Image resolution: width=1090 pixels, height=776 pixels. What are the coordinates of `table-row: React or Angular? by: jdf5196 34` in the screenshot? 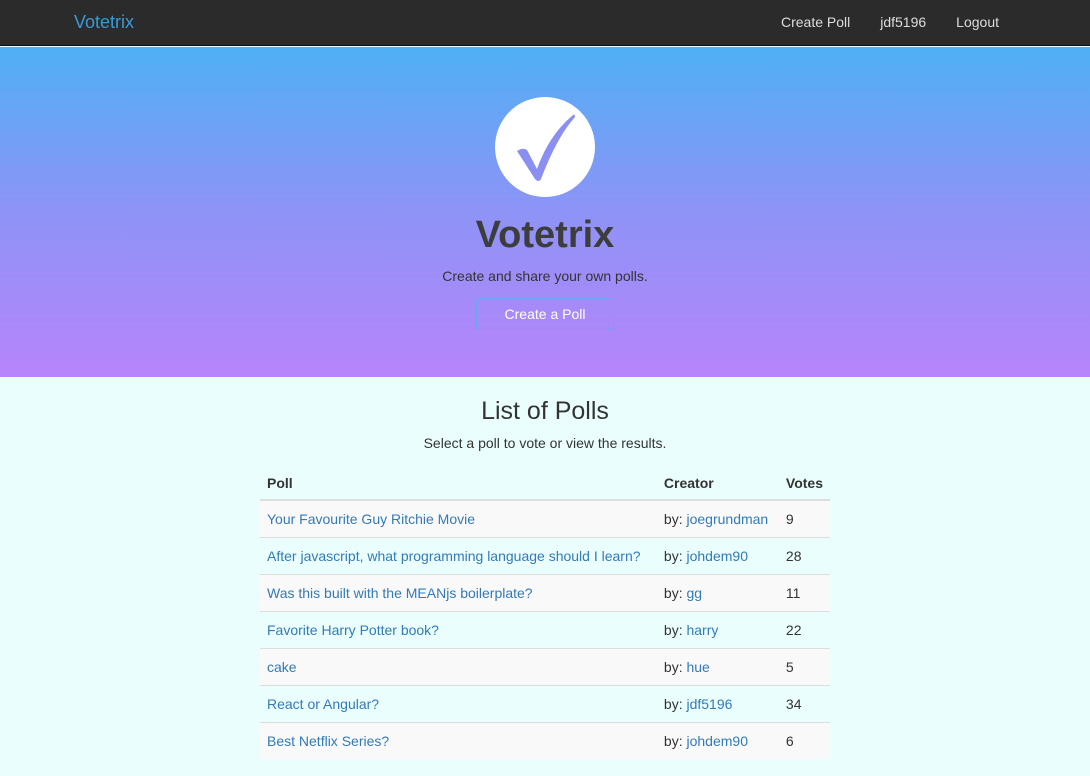 It's located at (545, 703).